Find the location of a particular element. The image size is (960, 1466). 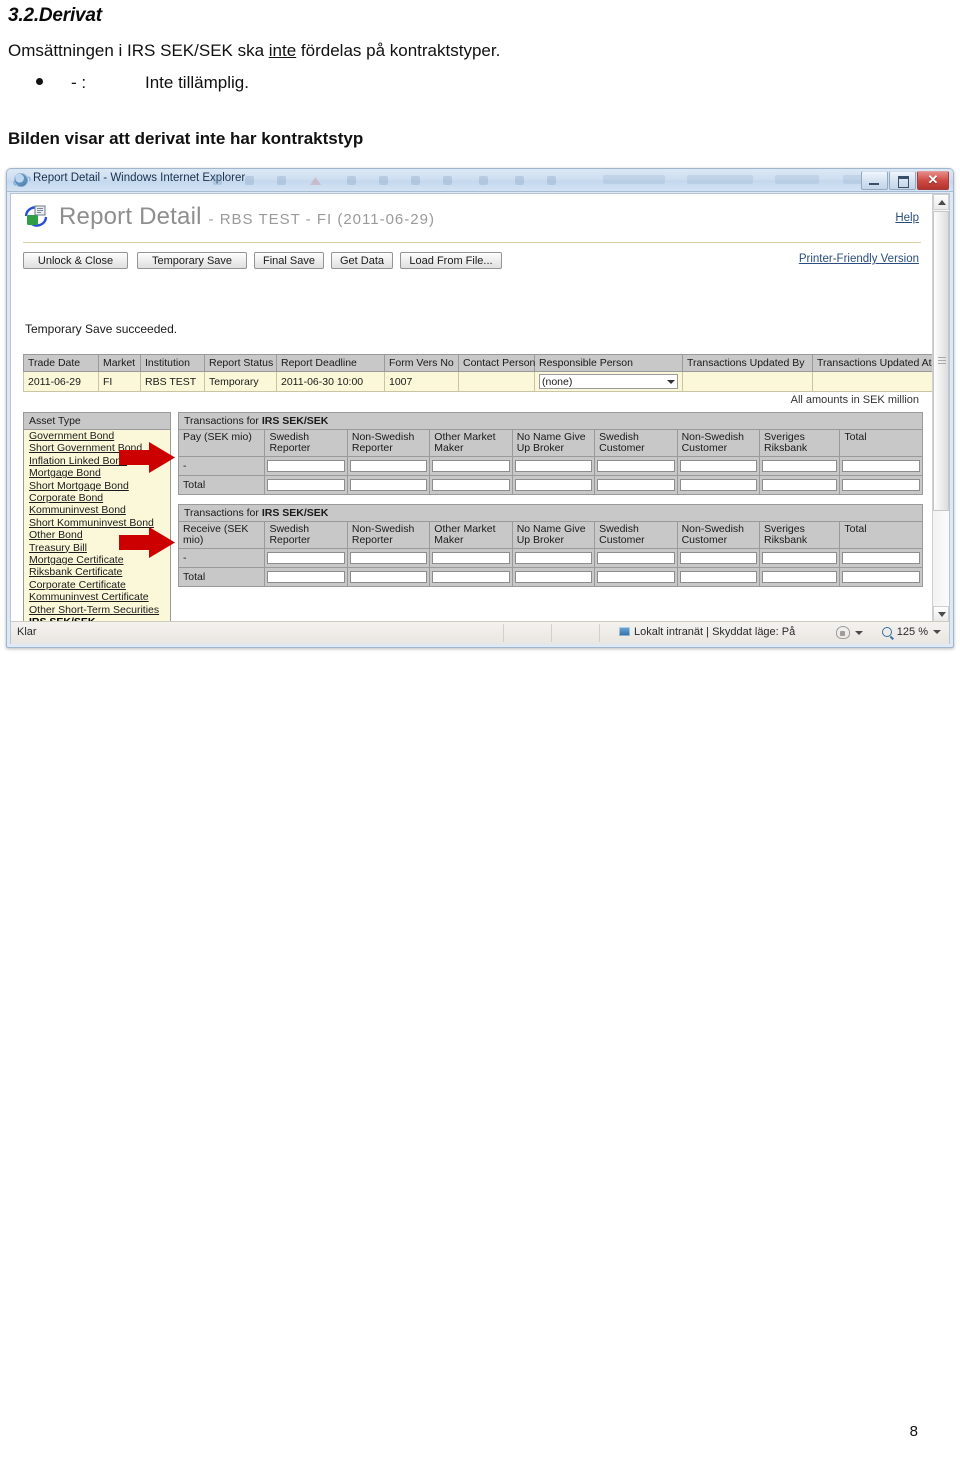

col-transactions-updated-by: Transactions Updated By is located at coordinates (747, 363).